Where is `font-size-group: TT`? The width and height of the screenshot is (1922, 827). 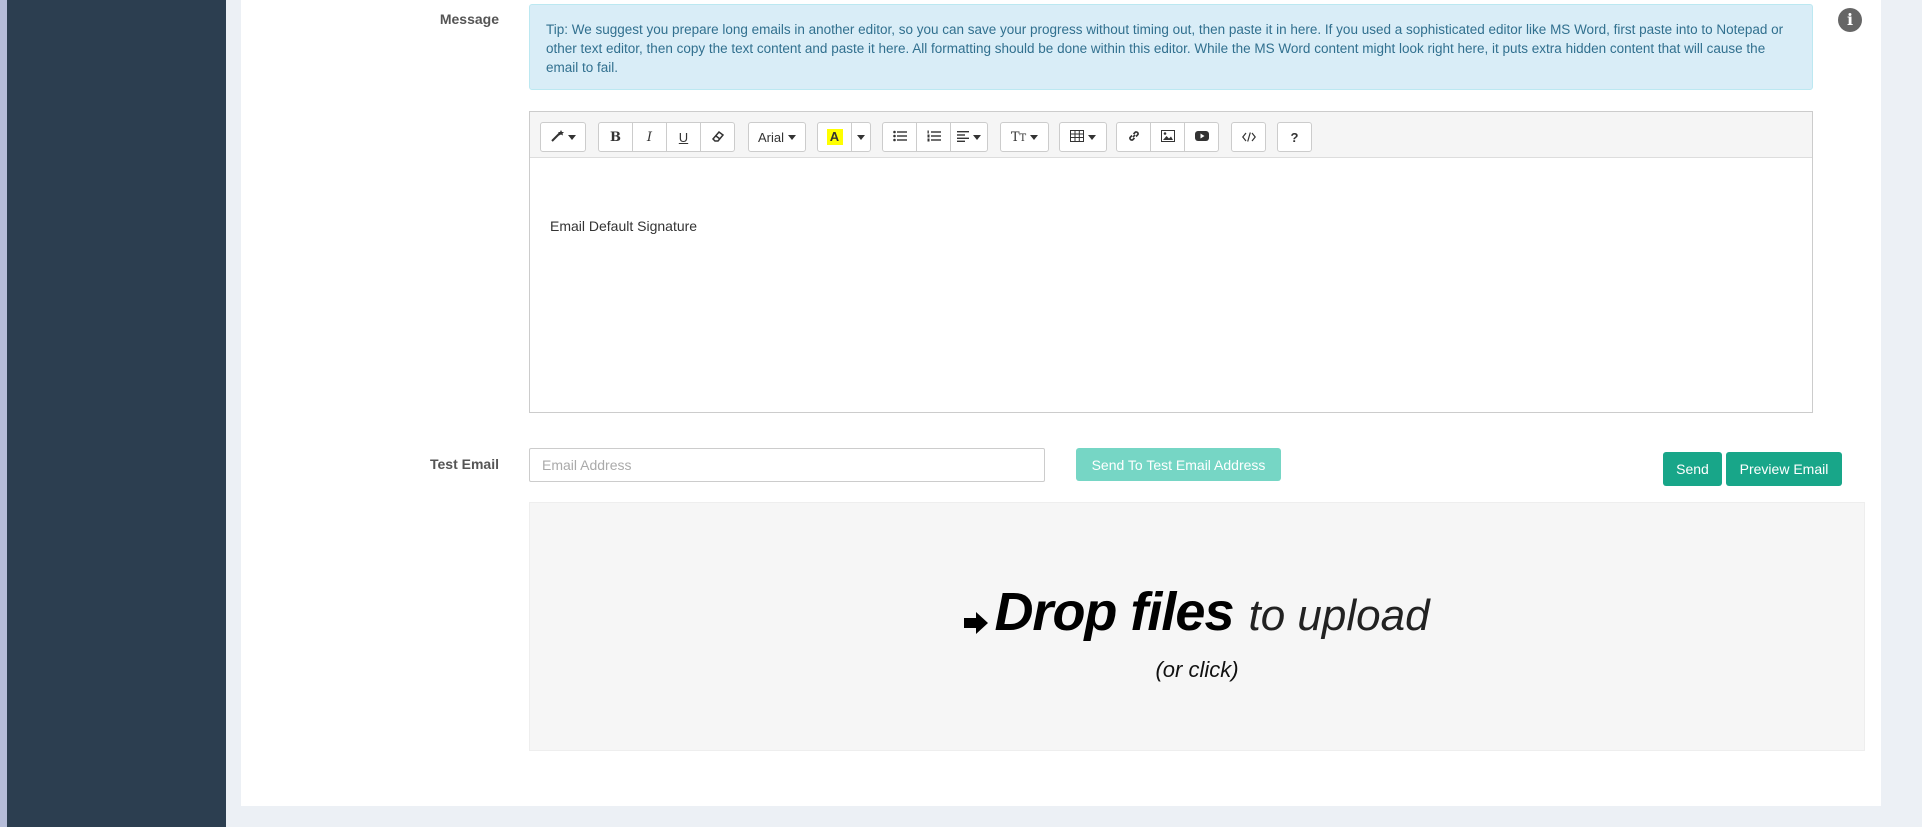
font-size-group: TT is located at coordinates (1024, 137).